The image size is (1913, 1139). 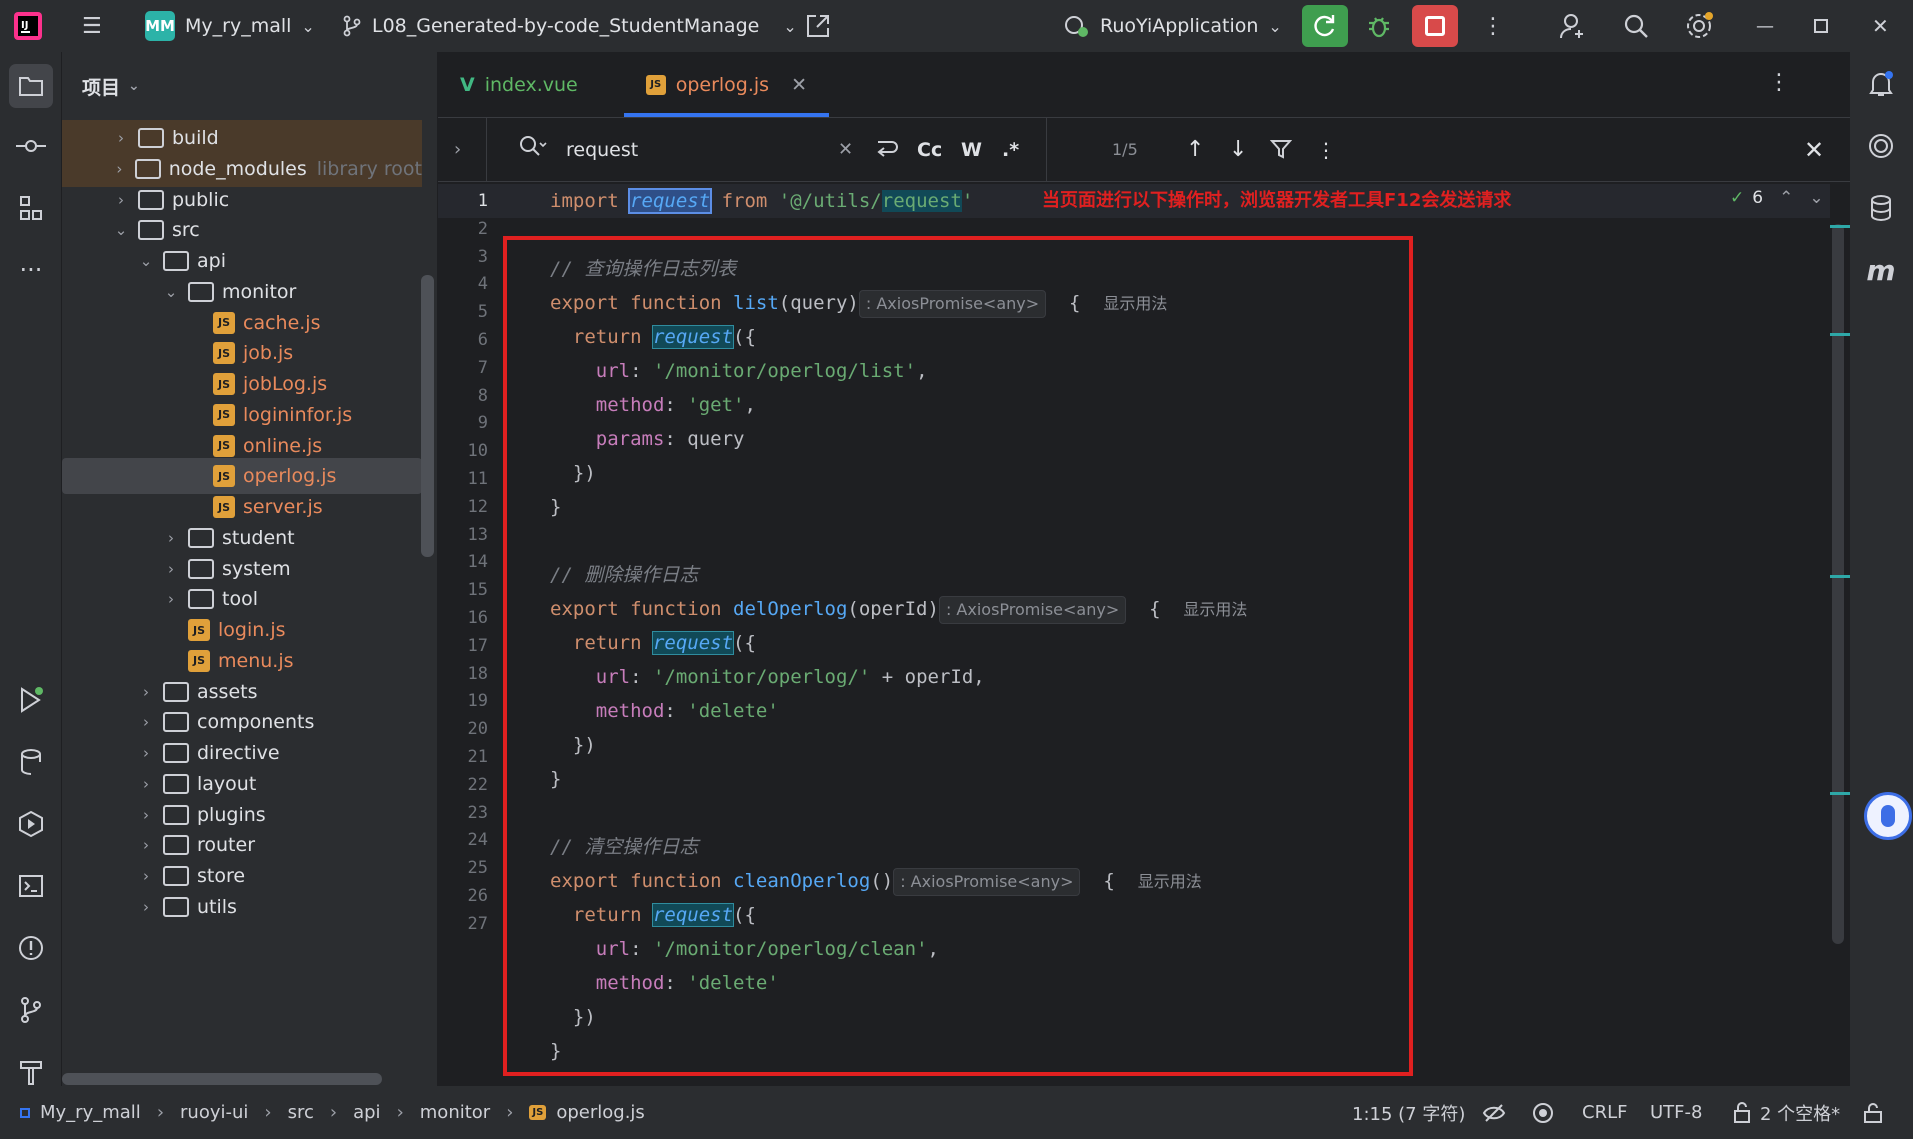 I want to click on close-window-icon: ✕, so click(x=1880, y=26).